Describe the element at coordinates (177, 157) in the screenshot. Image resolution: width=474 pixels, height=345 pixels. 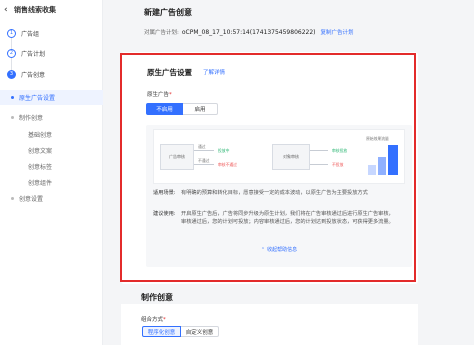
I see `diagram-ad-review-box: 广告审核` at that location.